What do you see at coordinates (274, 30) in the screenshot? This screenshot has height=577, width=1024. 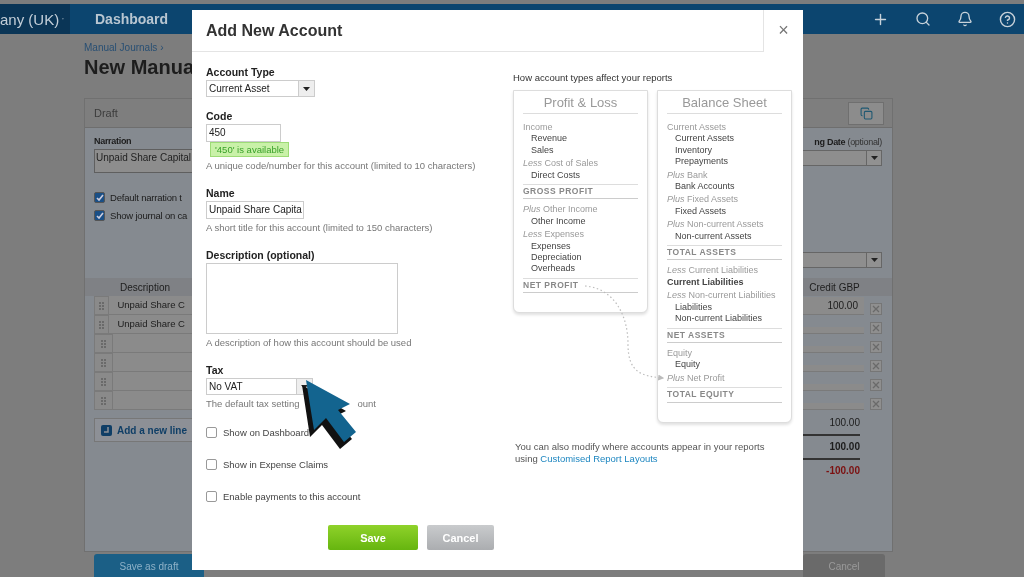 I see `dialog-title: Add New Account` at bounding box center [274, 30].